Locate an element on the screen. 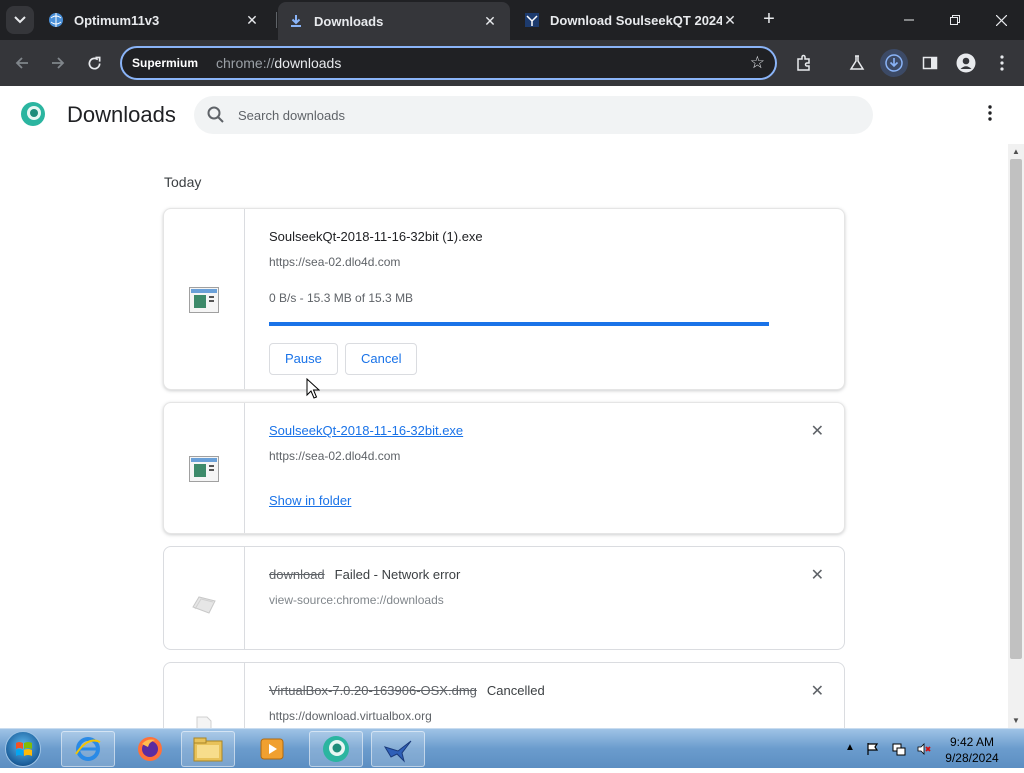 The height and width of the screenshot is (773, 1024). file-name-wrap: download Failed - Network error is located at coordinates (364, 574).